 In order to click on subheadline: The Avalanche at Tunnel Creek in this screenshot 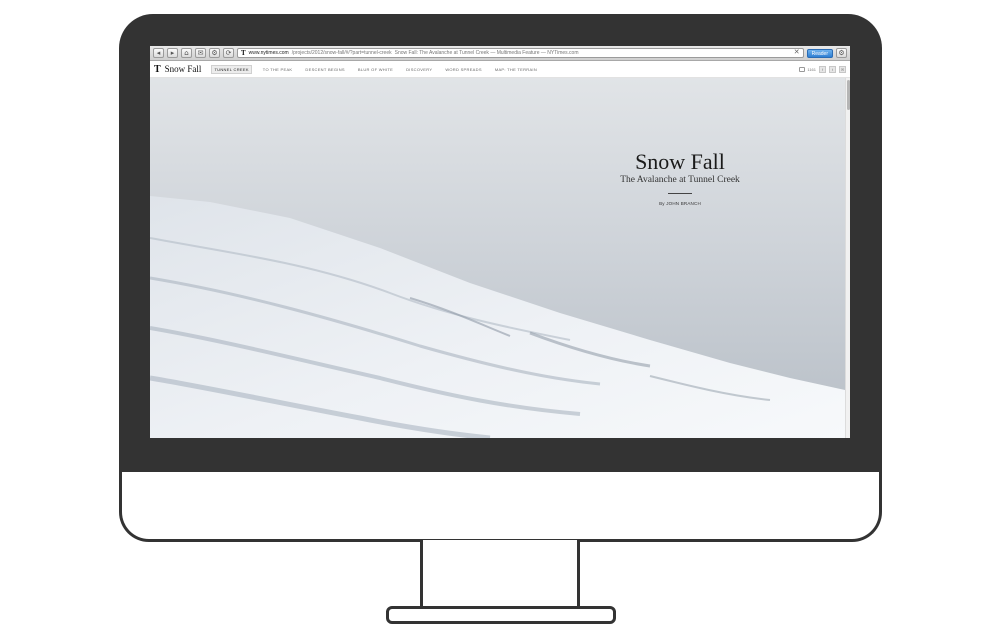, I will do `click(680, 180)`.